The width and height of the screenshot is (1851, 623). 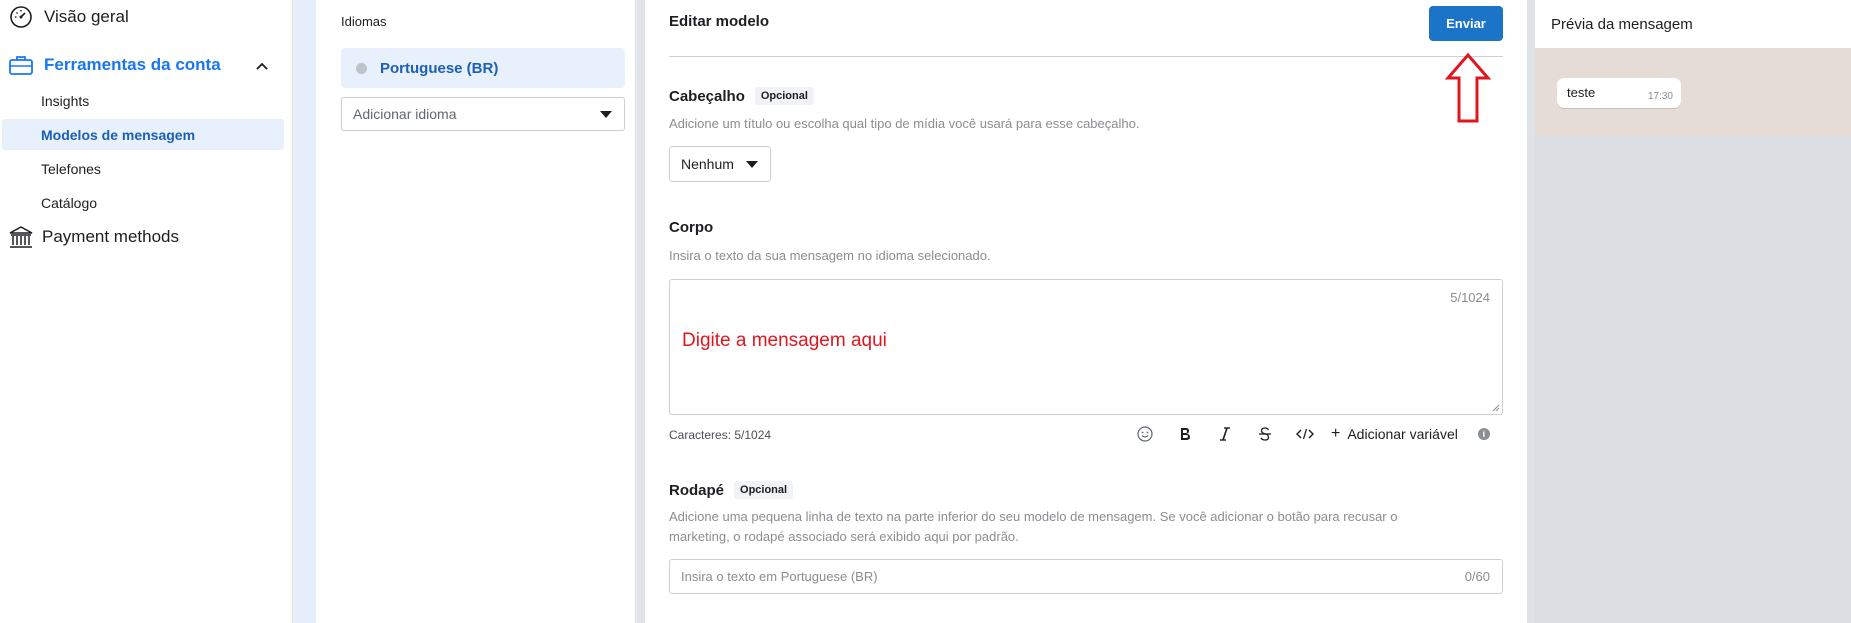 I want to click on header-title: Cabeçalho, so click(x=707, y=96).